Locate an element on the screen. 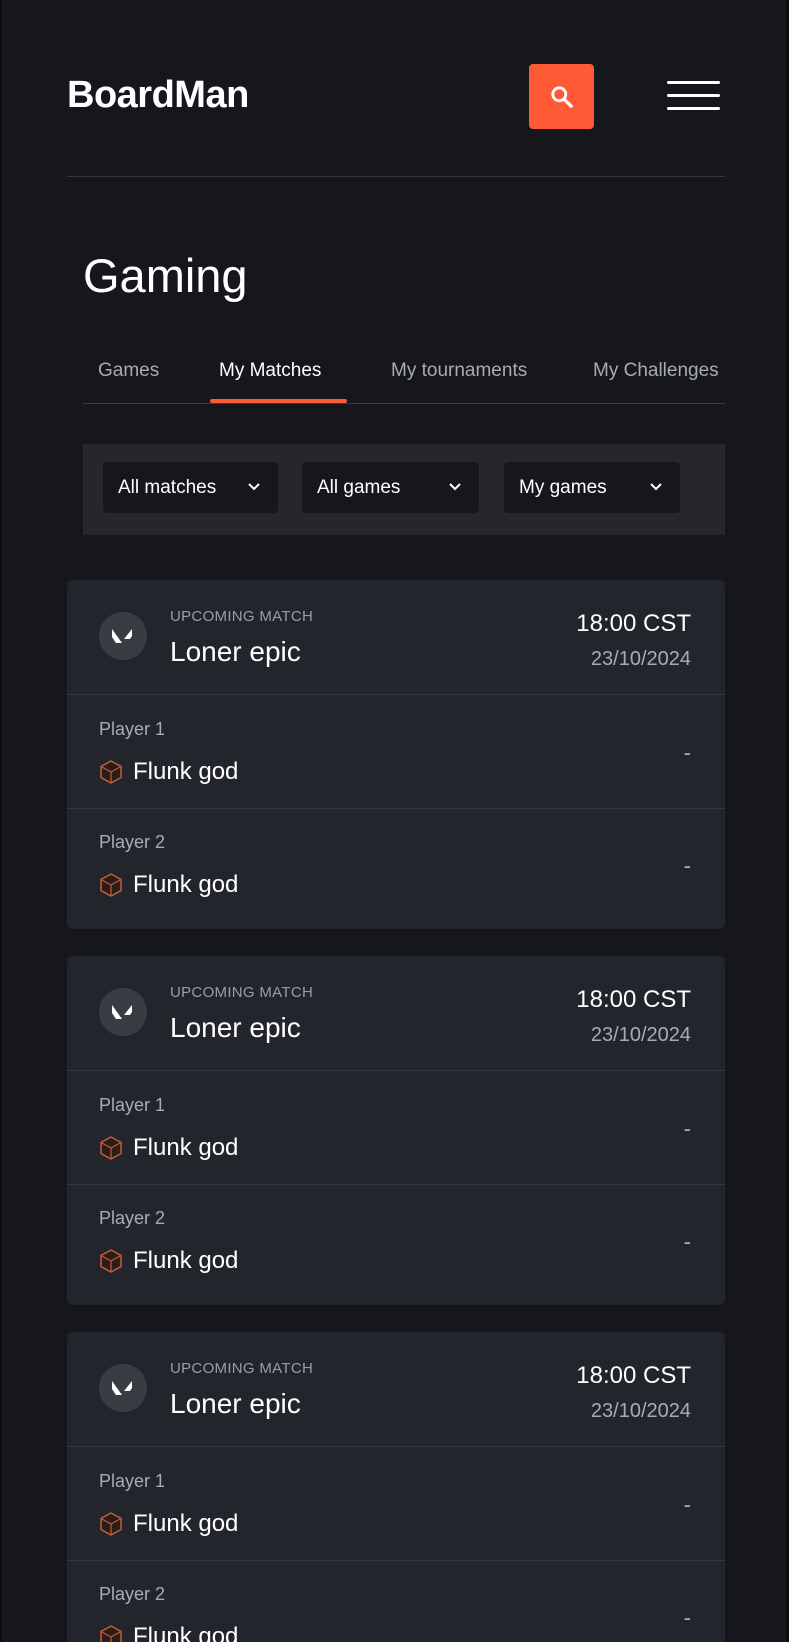  page-title: Gaming is located at coordinates (165, 275).